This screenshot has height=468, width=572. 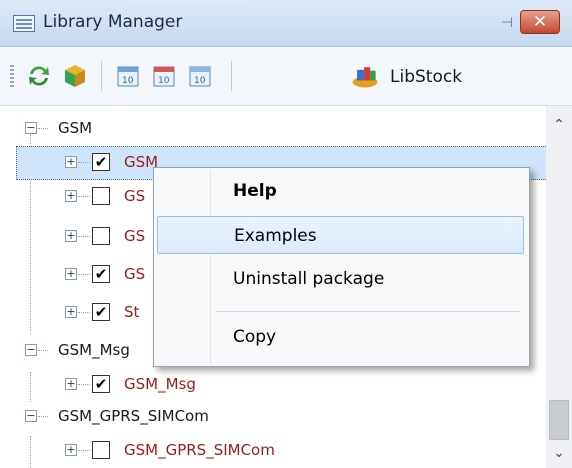 I want to click on vertical-scrollbar: ⌃ ⌄, so click(x=559, y=287).